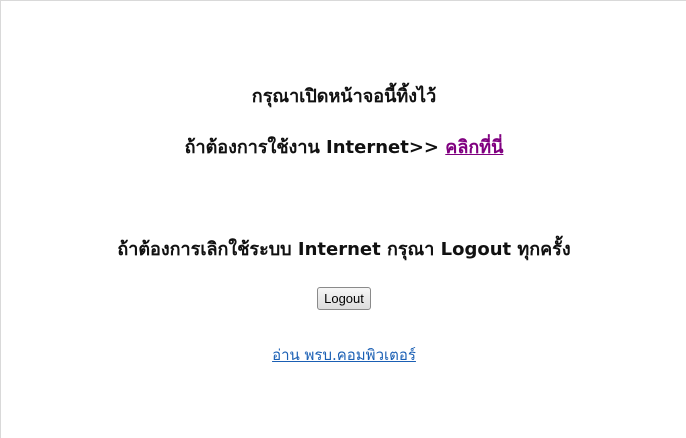  I want to click on internet-access-prefix: ถ้าต้องการใช้งาน Internet>>, so click(315, 147).